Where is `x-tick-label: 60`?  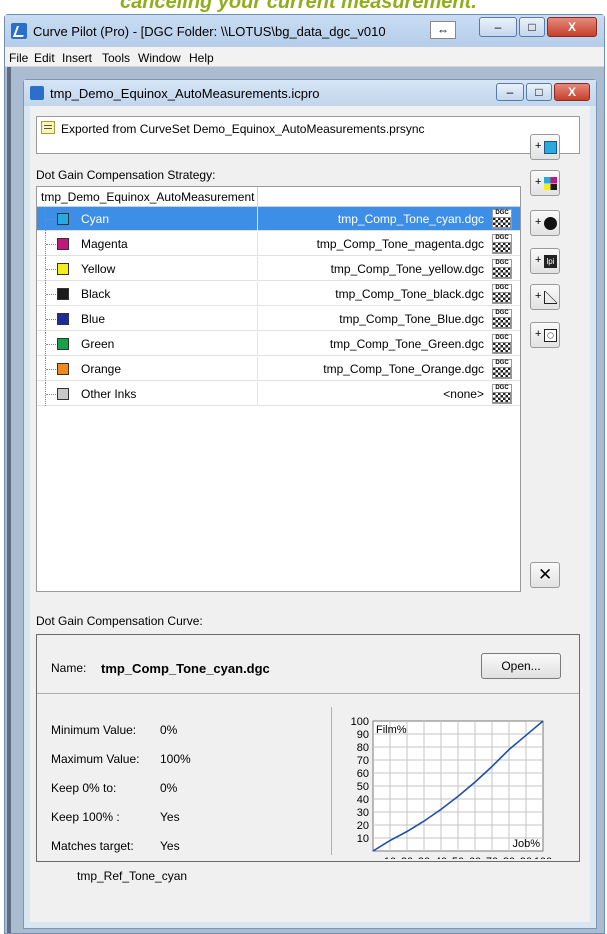
x-tick-label: 60 is located at coordinates (475, 857).